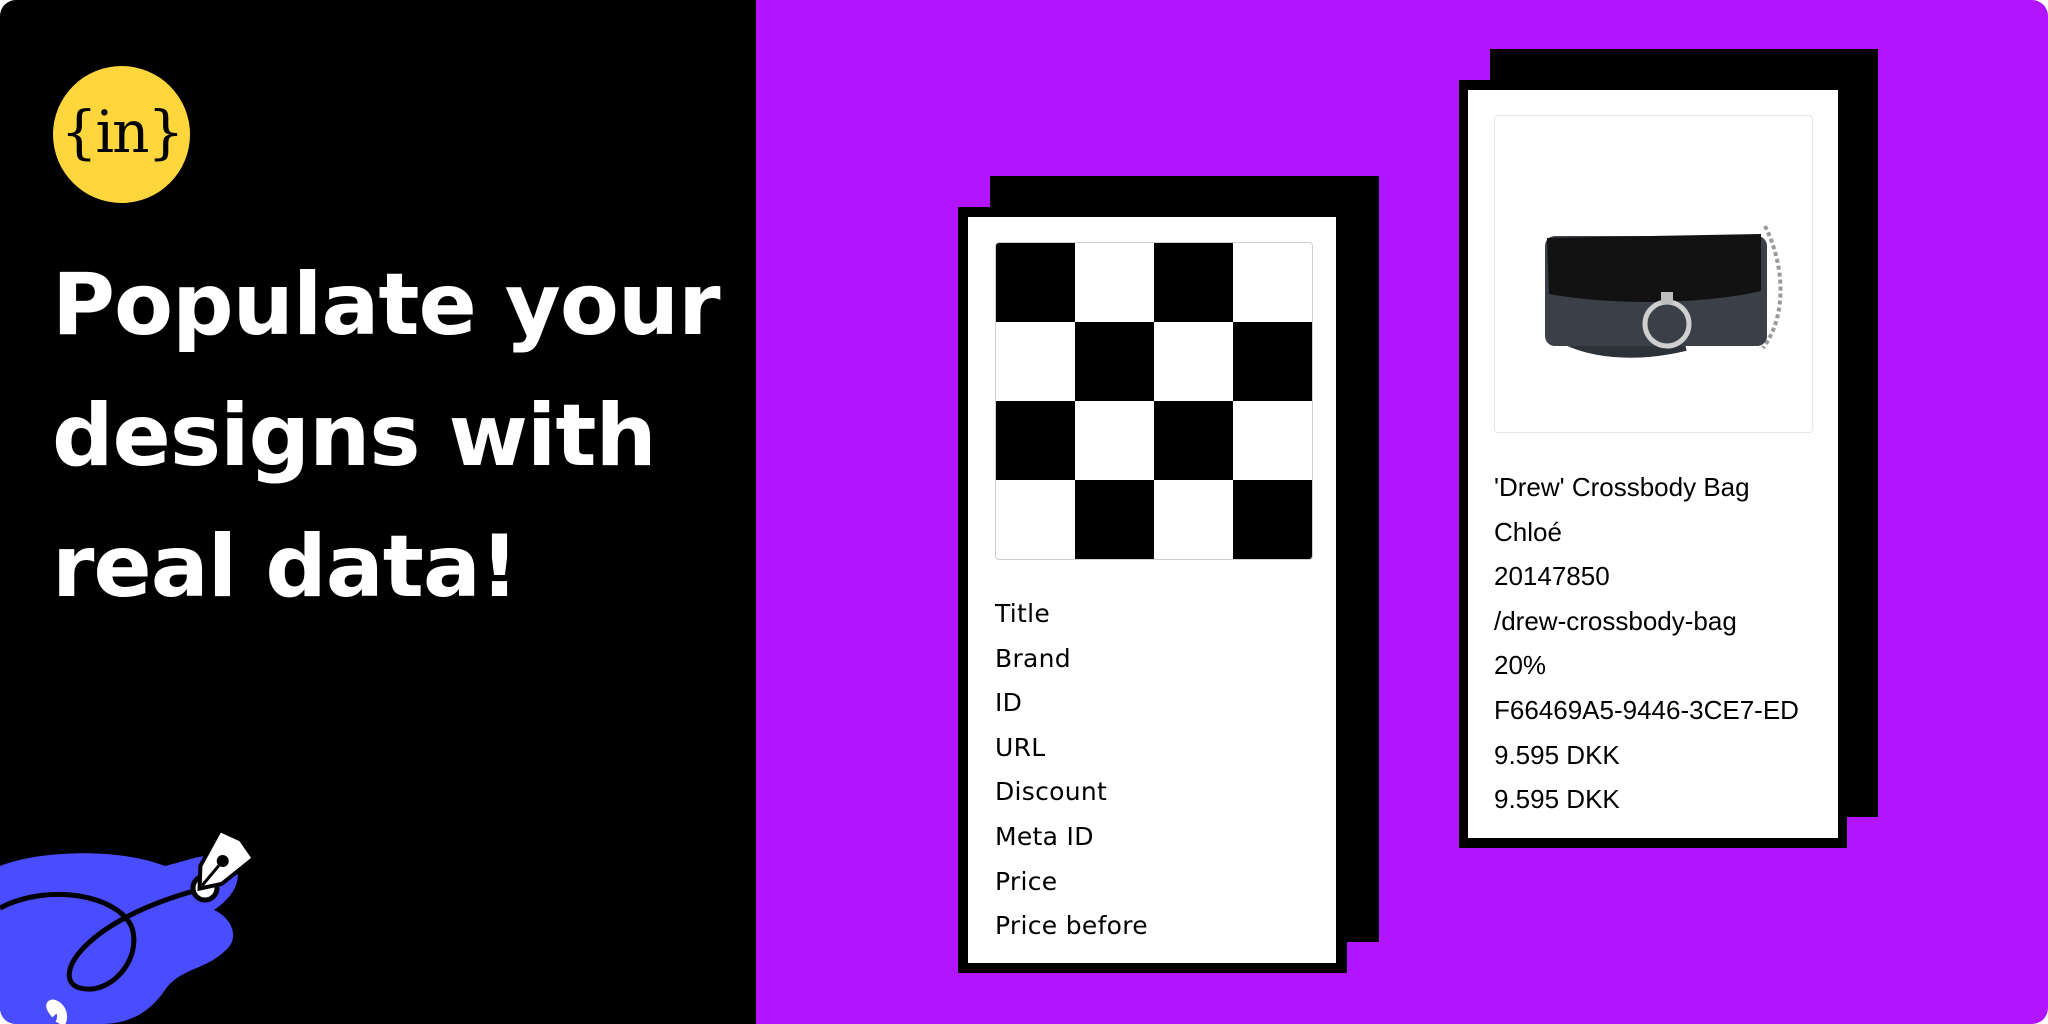 The width and height of the screenshot is (2048, 1024). Describe the element at coordinates (1520, 665) in the screenshot. I see `data-value: 20%` at that location.